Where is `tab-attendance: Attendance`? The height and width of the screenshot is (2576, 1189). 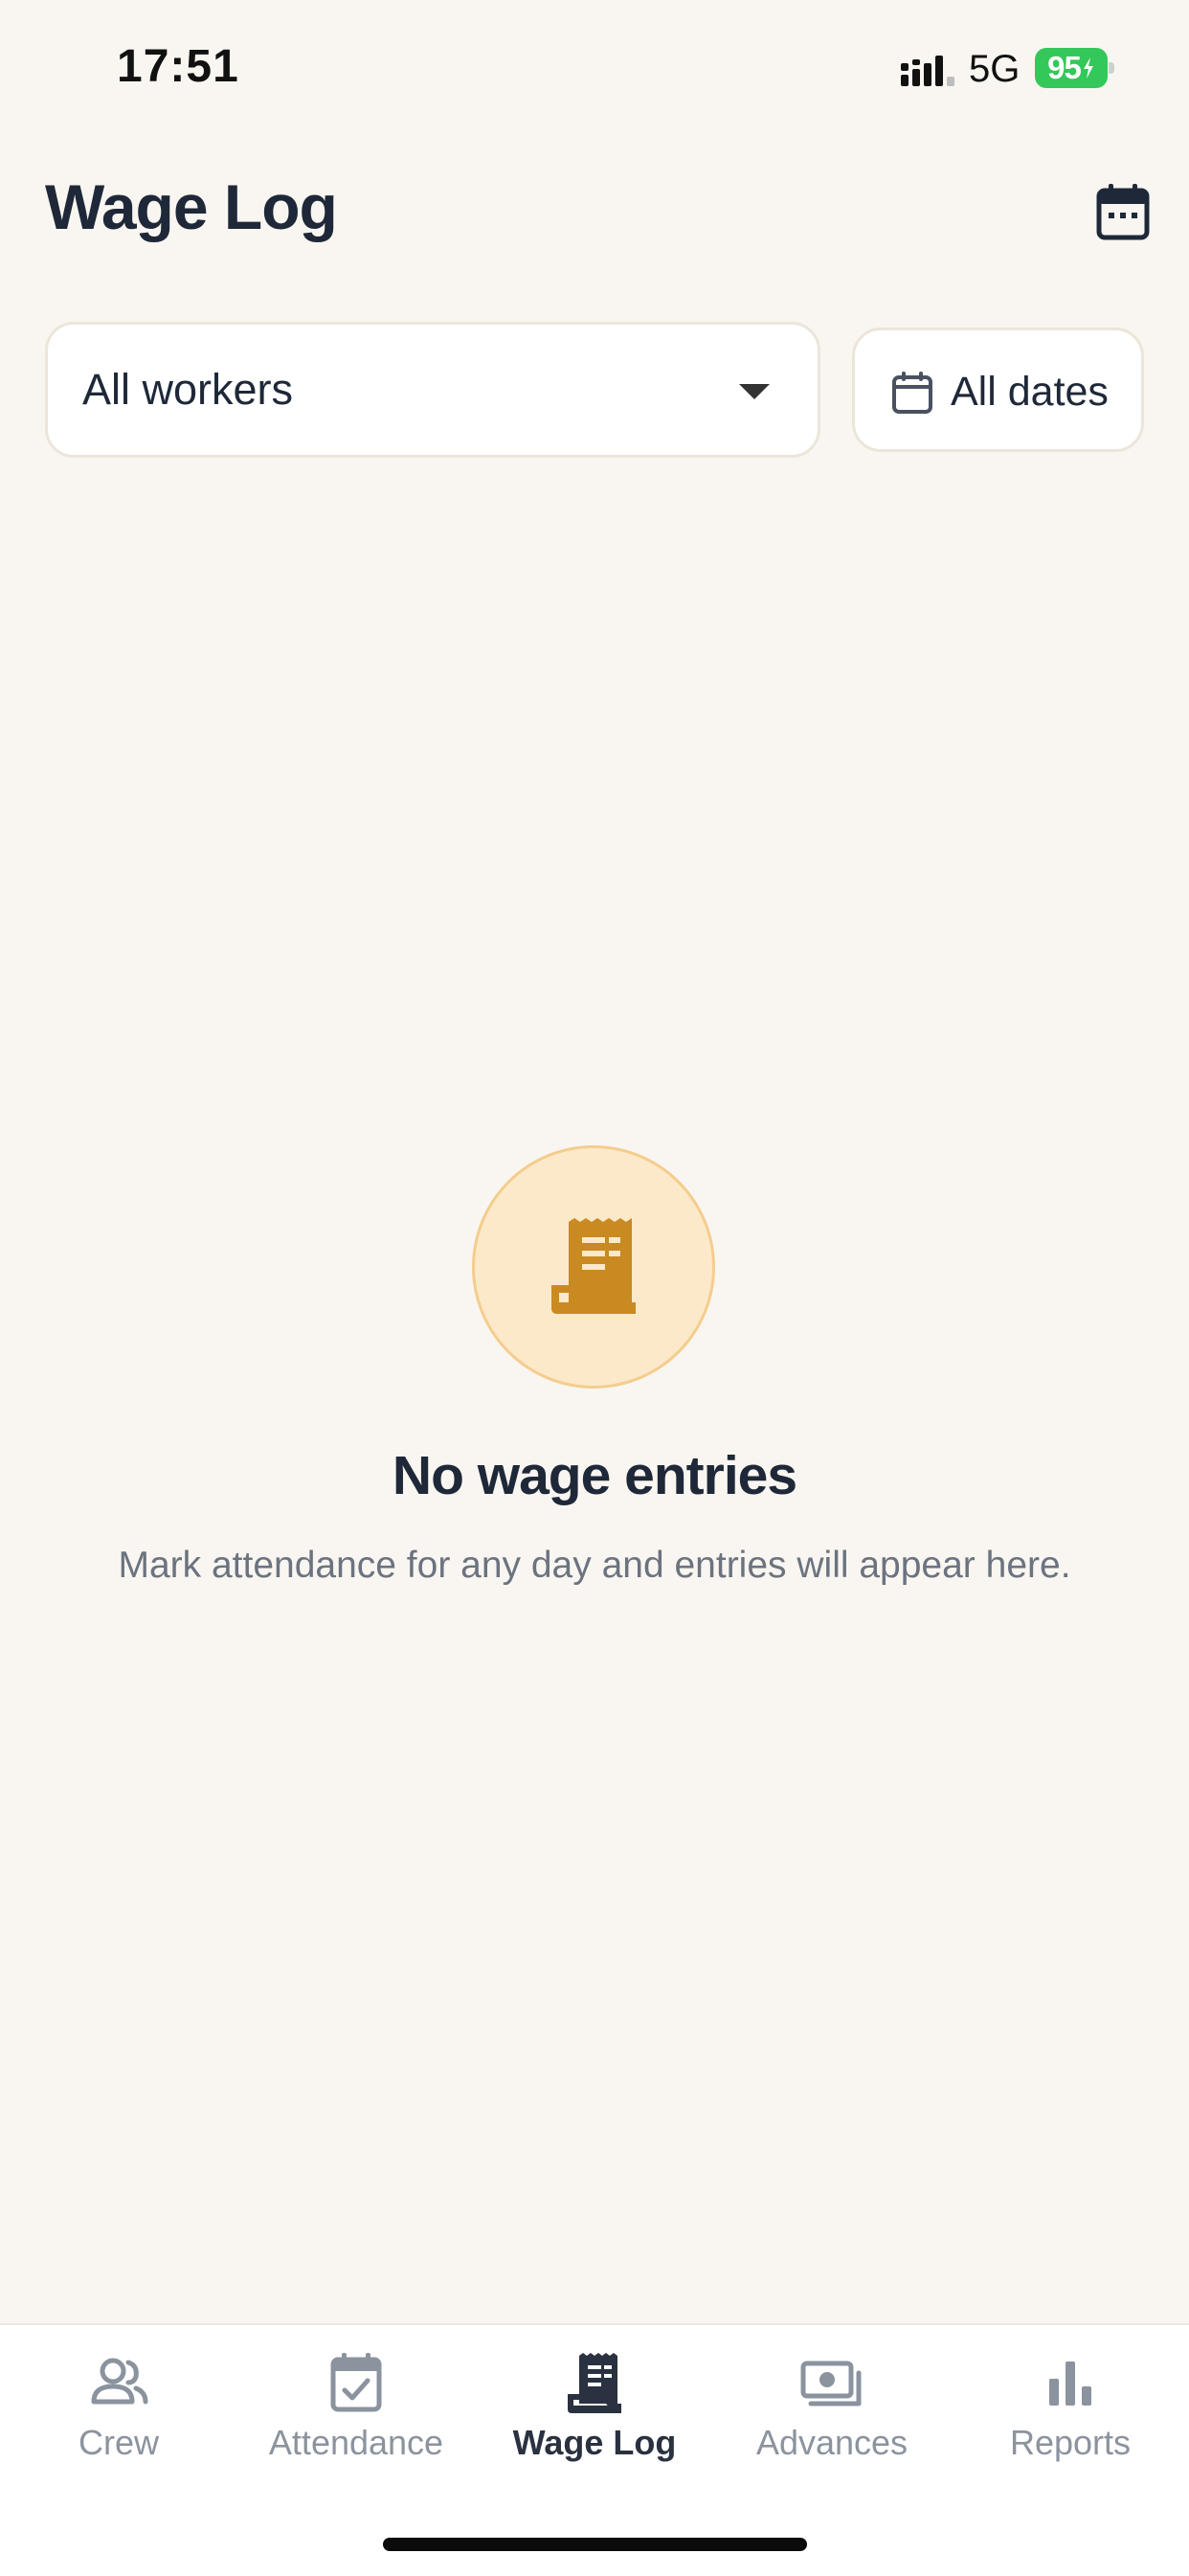 tab-attendance: Attendance is located at coordinates (356, 2411).